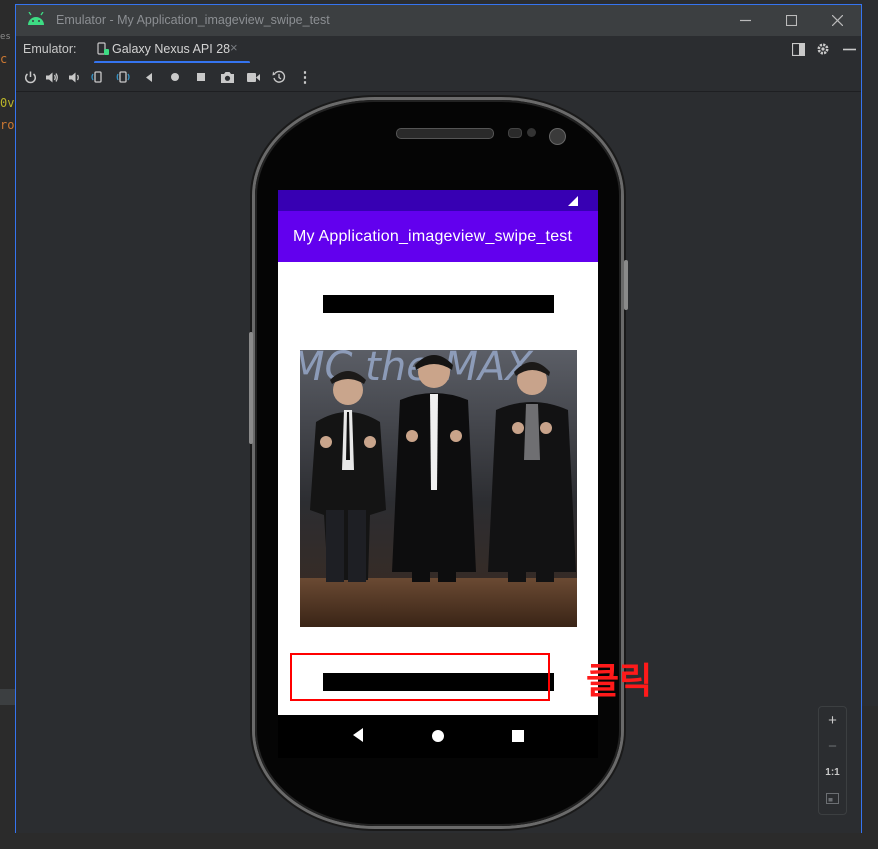  I want to click on back-icon, so click(149, 77).